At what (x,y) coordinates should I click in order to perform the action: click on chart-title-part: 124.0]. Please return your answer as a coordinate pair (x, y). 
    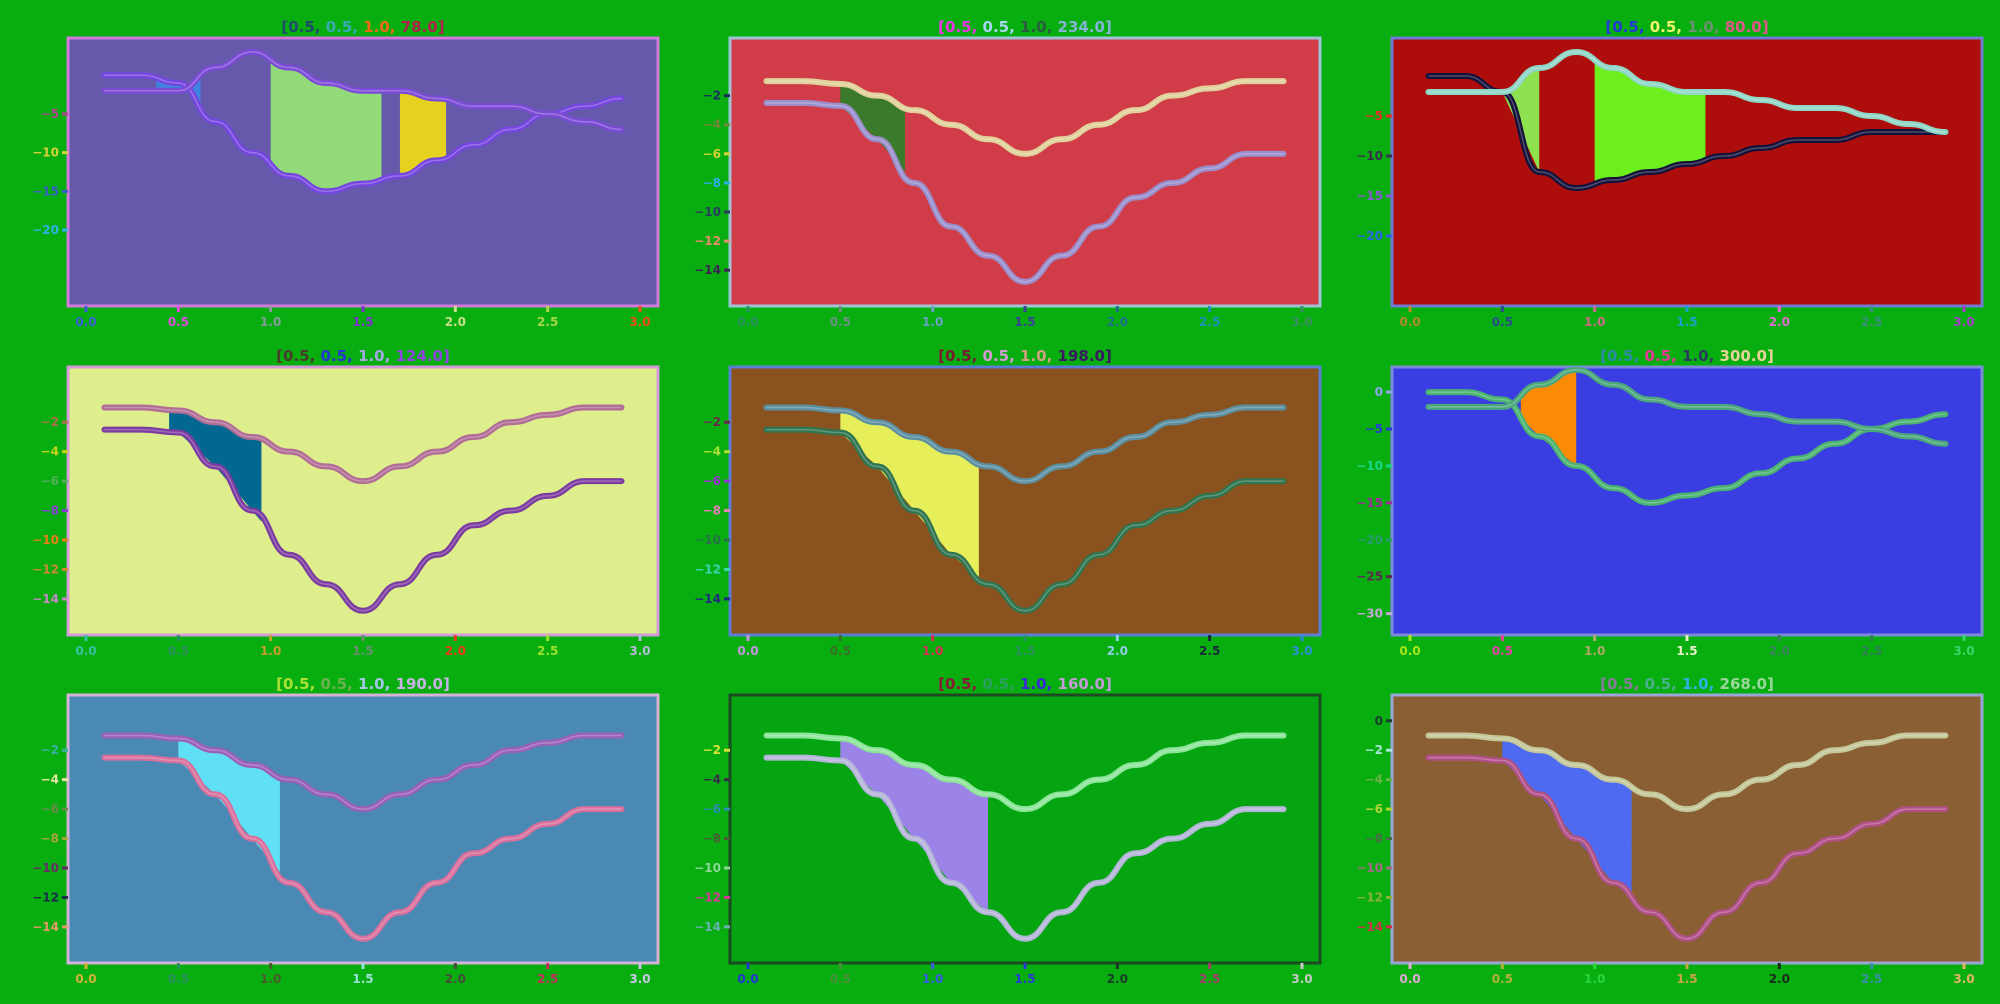
    Looking at the image, I should click on (423, 356).